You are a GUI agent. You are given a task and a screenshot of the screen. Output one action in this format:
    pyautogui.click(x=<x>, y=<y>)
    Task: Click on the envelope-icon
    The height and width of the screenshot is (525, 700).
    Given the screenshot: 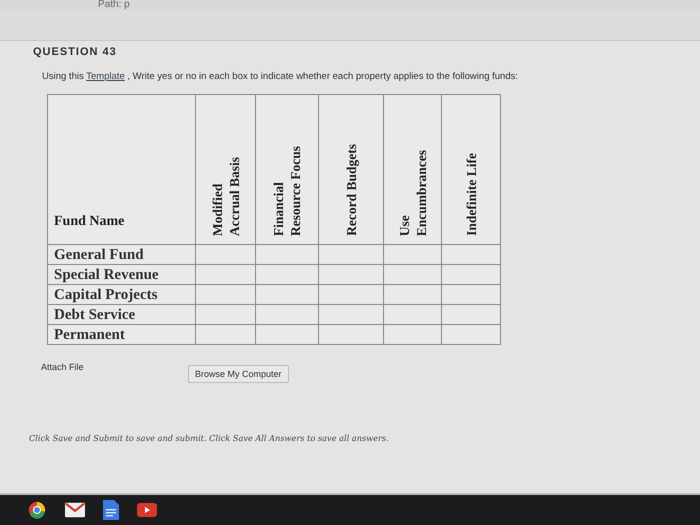 What is the action you would take?
    pyautogui.click(x=75, y=510)
    